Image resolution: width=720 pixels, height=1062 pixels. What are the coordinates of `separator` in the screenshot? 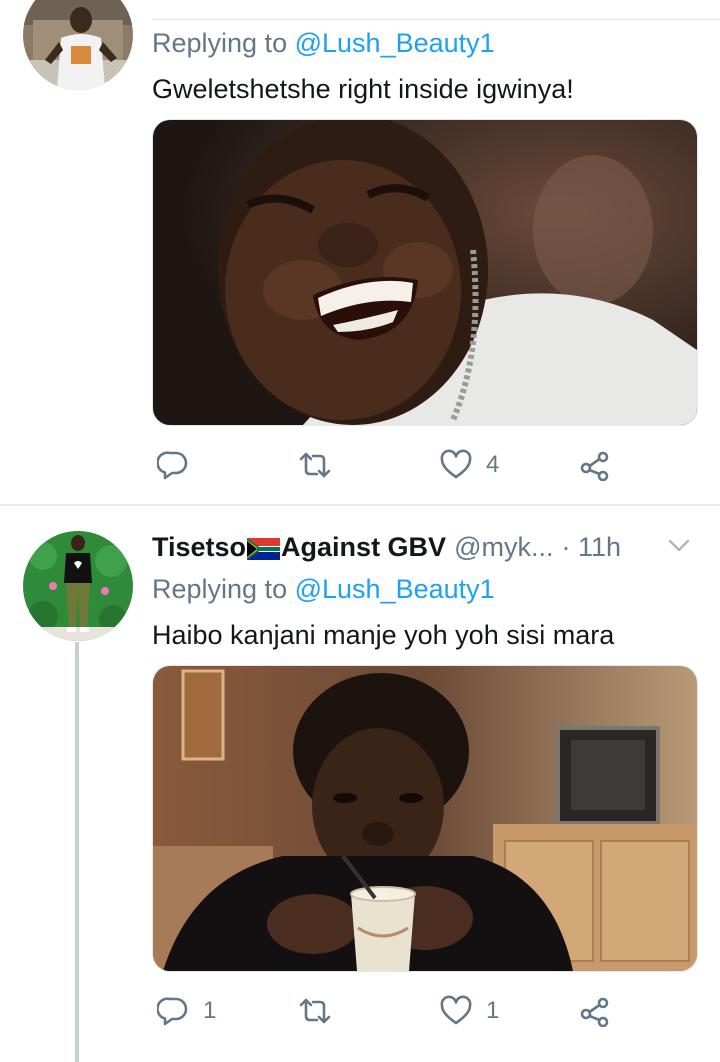 It's located at (436, 19).